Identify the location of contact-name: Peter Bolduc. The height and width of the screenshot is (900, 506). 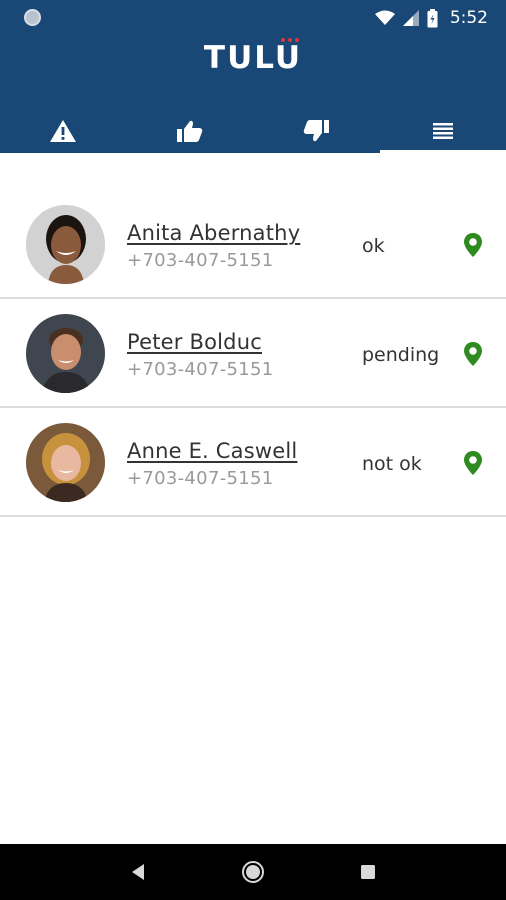
(194, 342).